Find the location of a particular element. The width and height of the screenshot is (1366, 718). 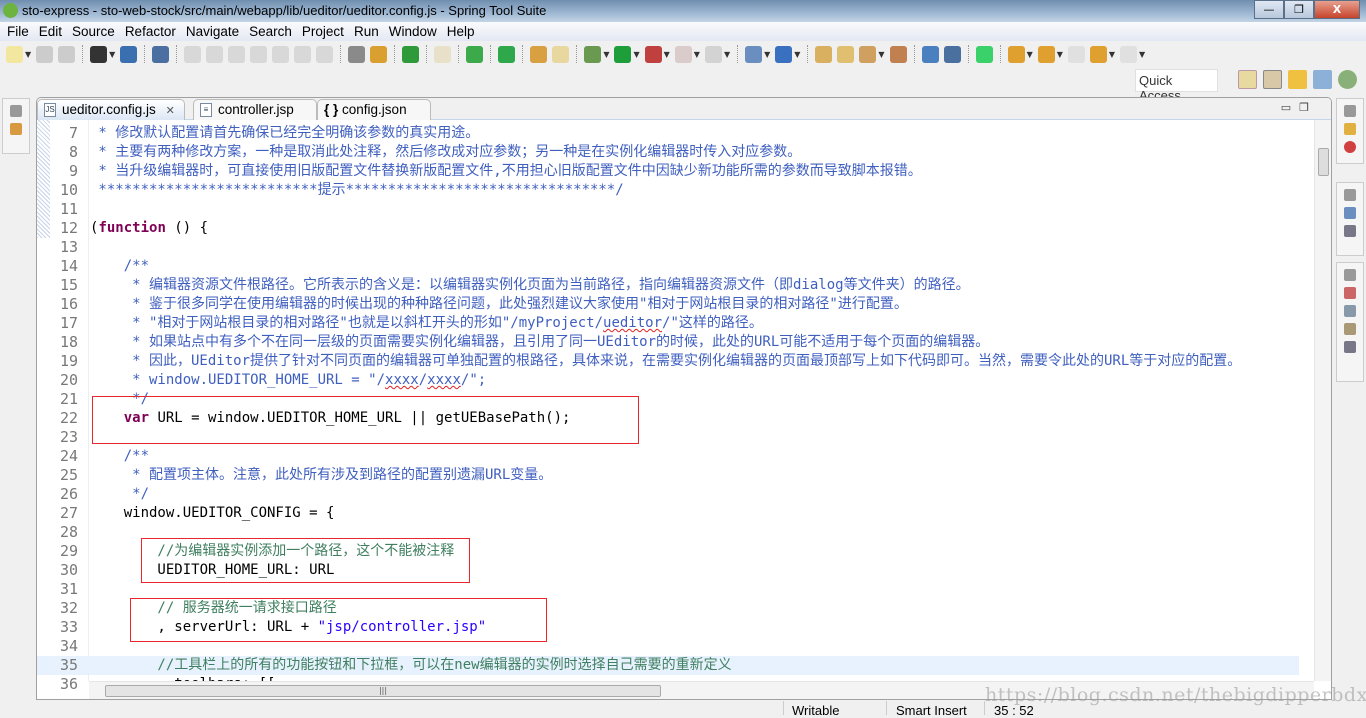

open-type-icon is located at coordinates (539, 54).